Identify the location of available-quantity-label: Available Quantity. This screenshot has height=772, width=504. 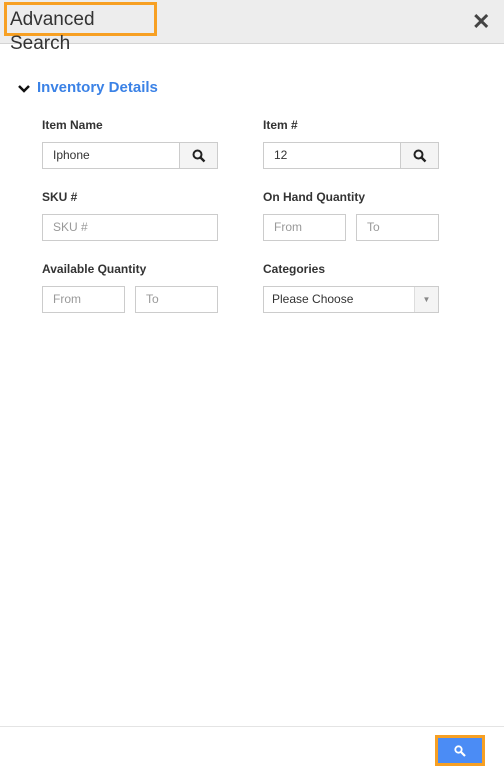
(94, 269).